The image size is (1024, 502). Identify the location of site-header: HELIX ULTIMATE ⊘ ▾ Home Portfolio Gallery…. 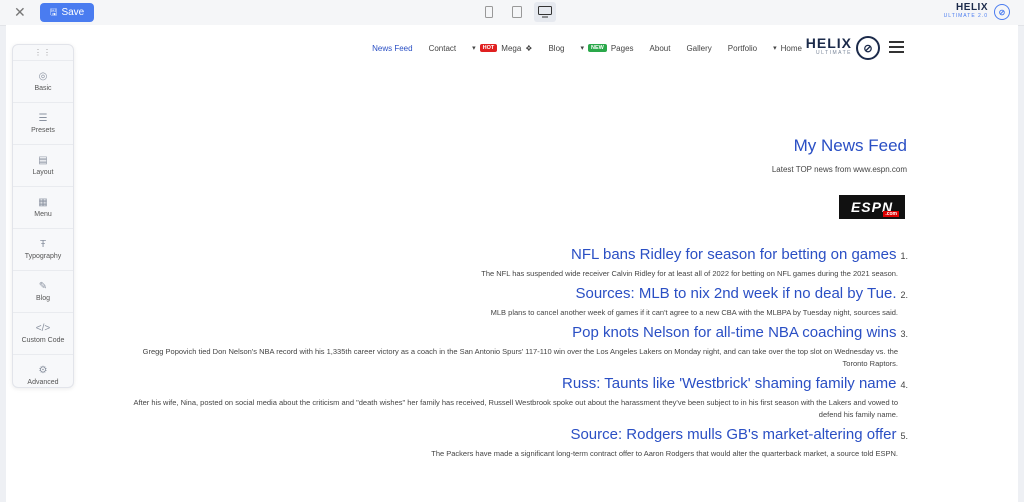
(512, 48).